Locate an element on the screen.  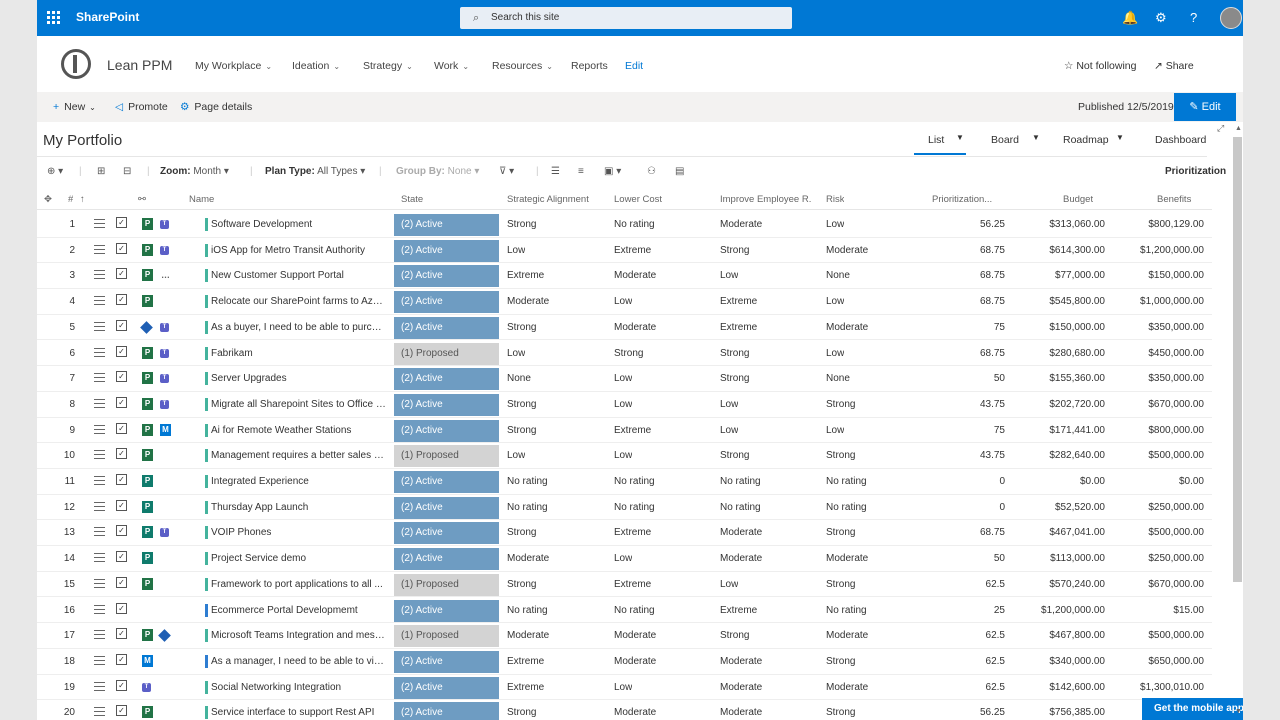
budget-cell: $340,000.00 is located at coordinates (1065, 661).